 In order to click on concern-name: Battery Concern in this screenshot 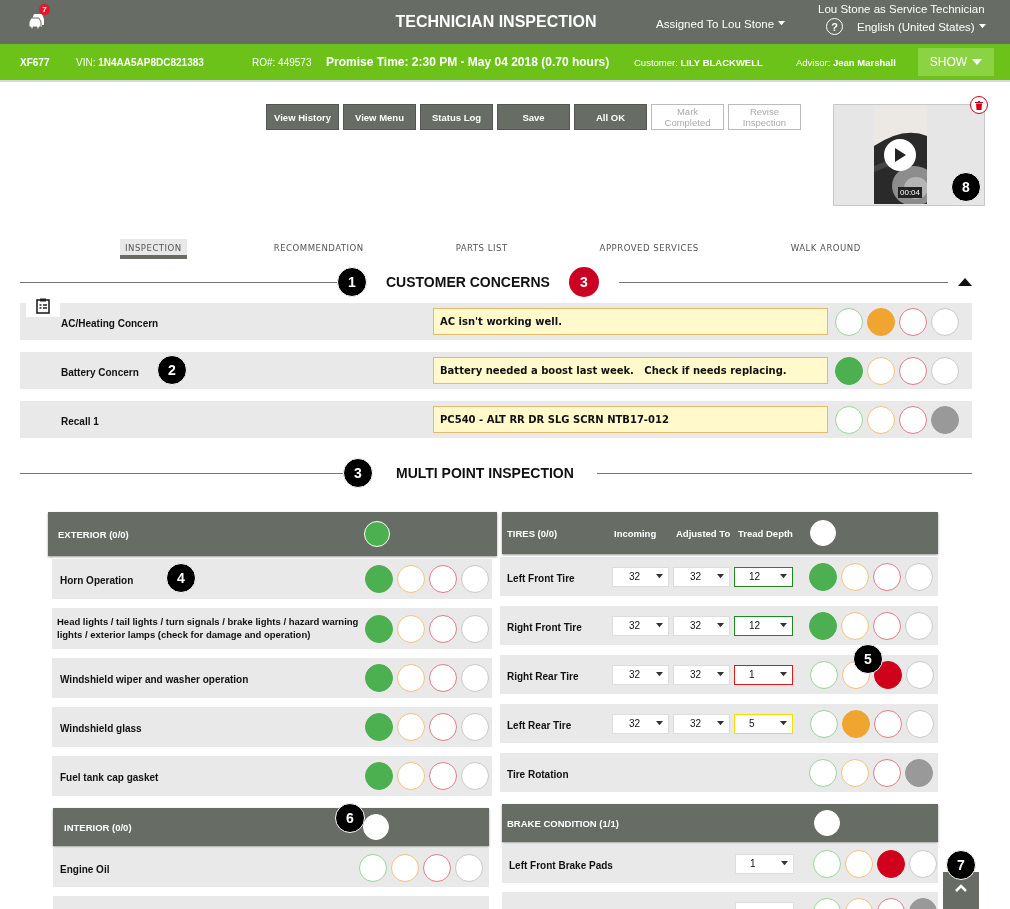, I will do `click(100, 372)`.